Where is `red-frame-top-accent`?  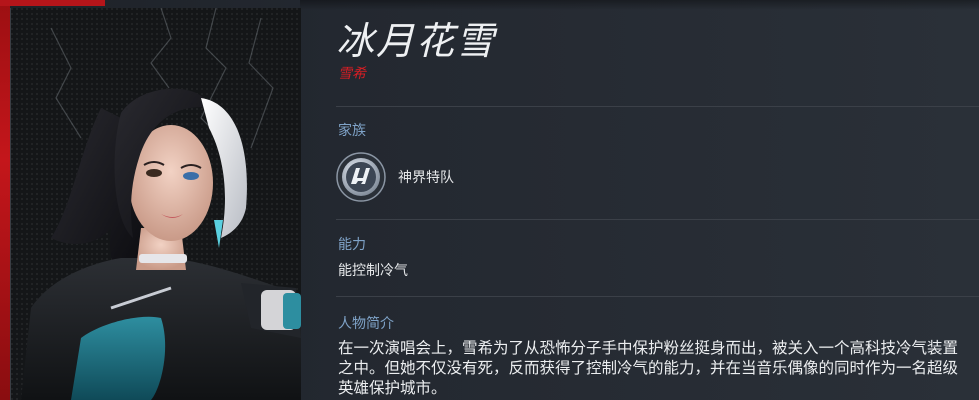
red-frame-top-accent is located at coordinates (52, 3).